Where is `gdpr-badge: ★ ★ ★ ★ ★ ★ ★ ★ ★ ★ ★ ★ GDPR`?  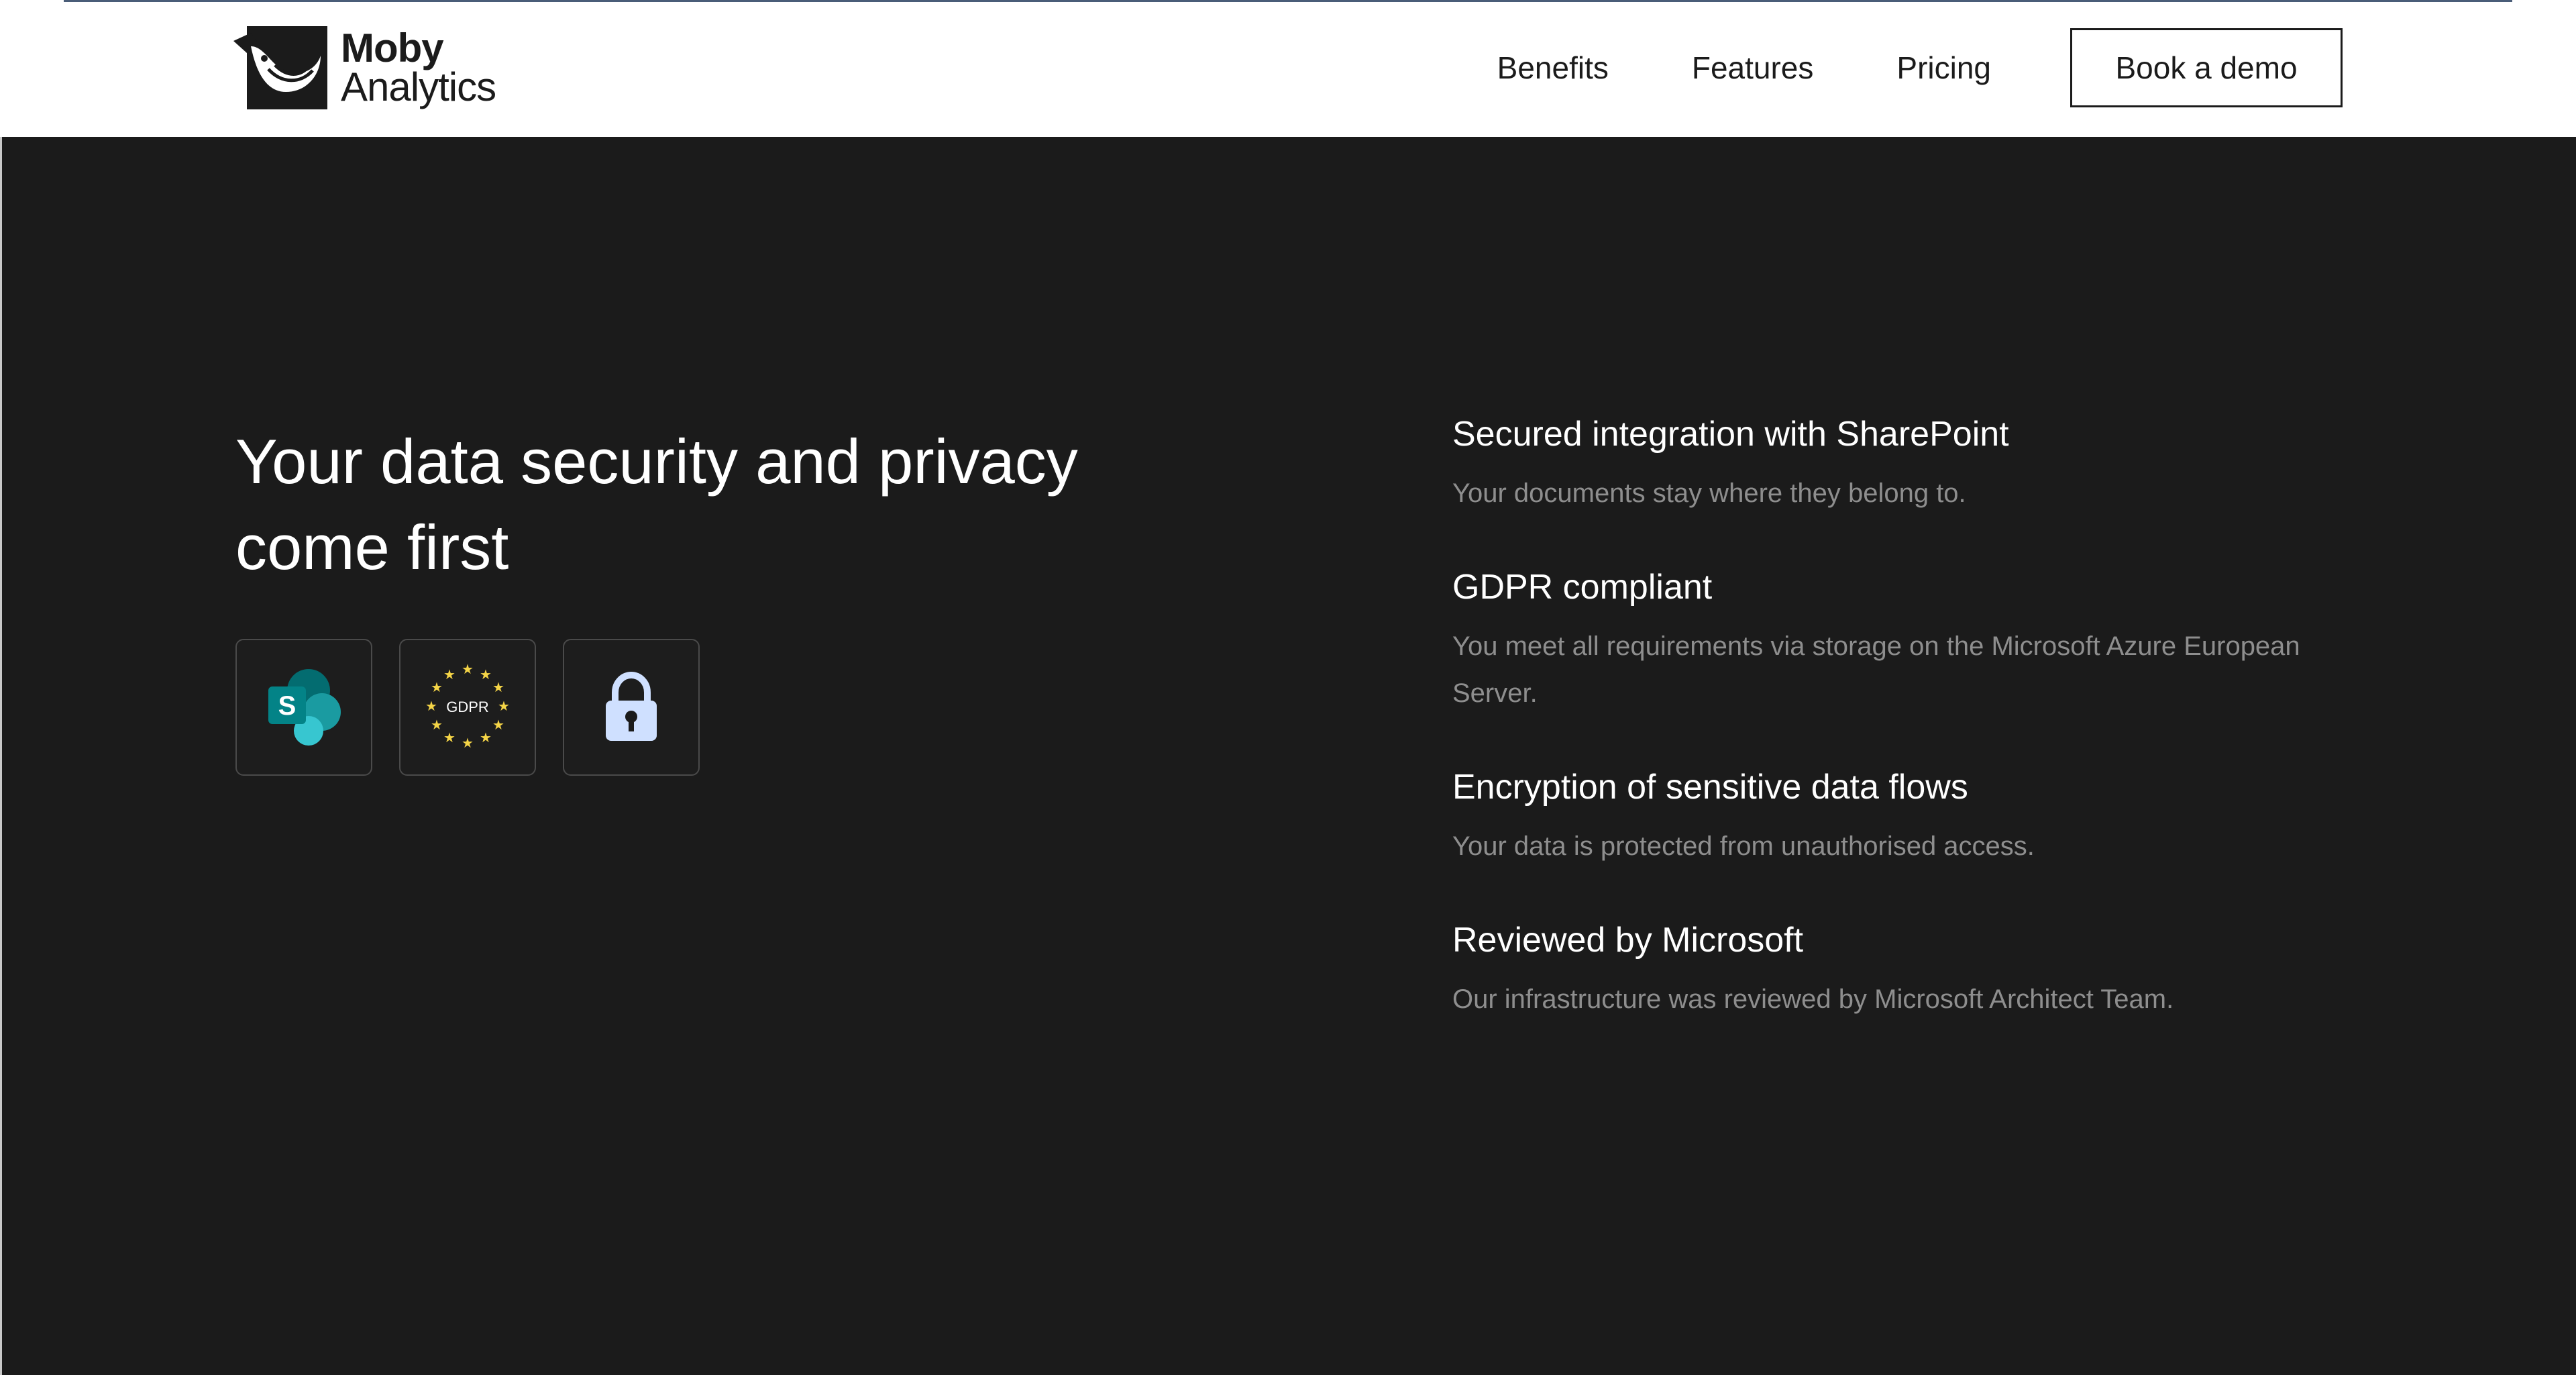
gdpr-badge: ★ ★ ★ ★ ★ ★ ★ ★ ★ ★ ★ ★ GDPR is located at coordinates (467, 708).